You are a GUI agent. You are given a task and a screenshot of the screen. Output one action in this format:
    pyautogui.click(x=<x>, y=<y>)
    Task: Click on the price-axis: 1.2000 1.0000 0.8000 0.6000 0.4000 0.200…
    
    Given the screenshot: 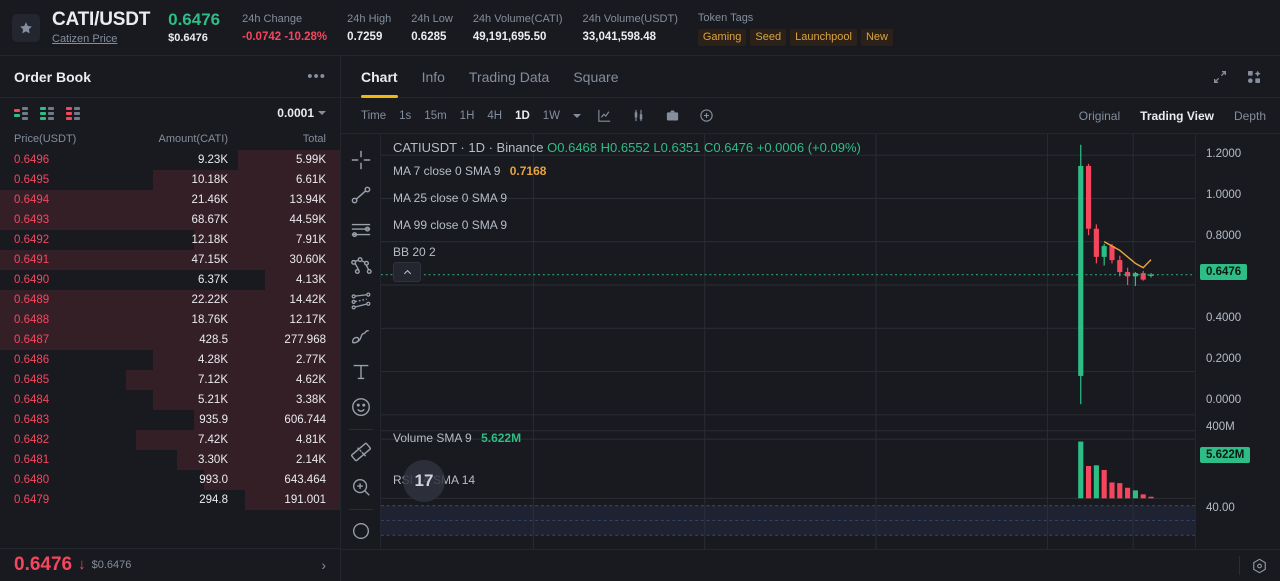 What is the action you would take?
    pyautogui.click(x=1237, y=341)
    